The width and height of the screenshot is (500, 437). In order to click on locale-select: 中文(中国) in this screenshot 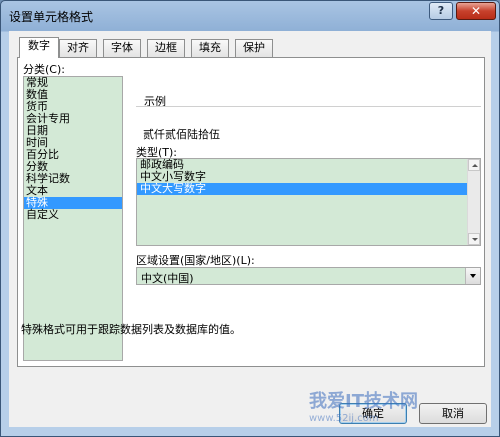, I will do `click(308, 276)`.